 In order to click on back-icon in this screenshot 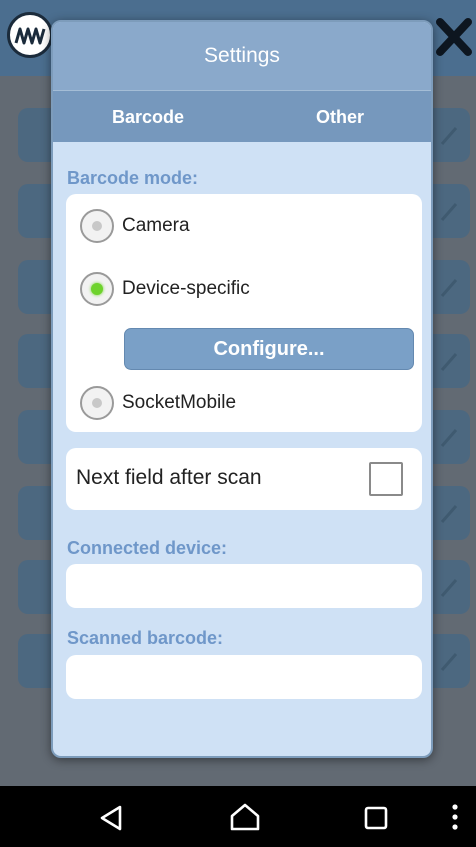, I will do `click(111, 818)`.